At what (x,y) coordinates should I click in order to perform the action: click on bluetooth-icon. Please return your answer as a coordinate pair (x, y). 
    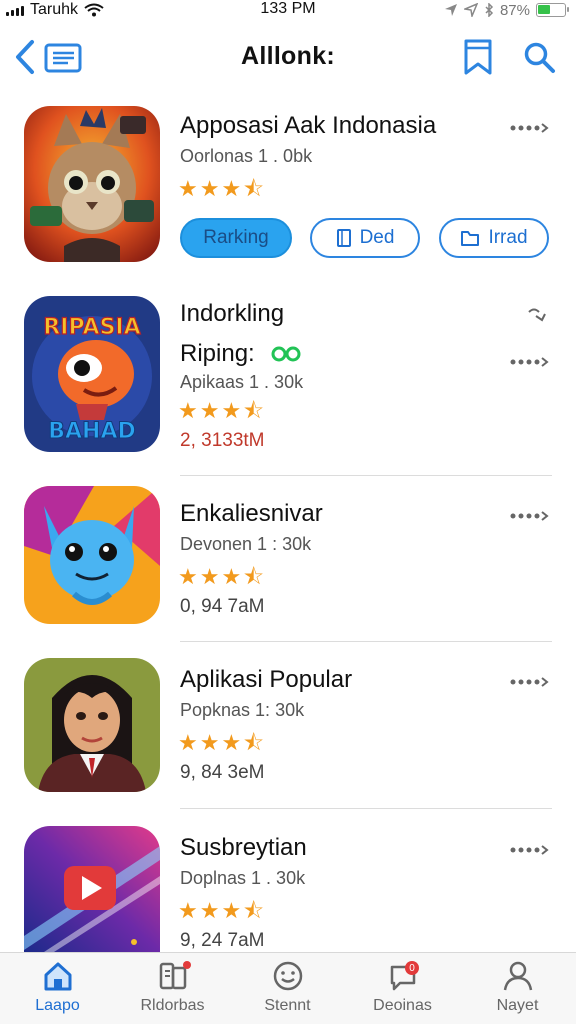
    Looking at the image, I should click on (489, 10).